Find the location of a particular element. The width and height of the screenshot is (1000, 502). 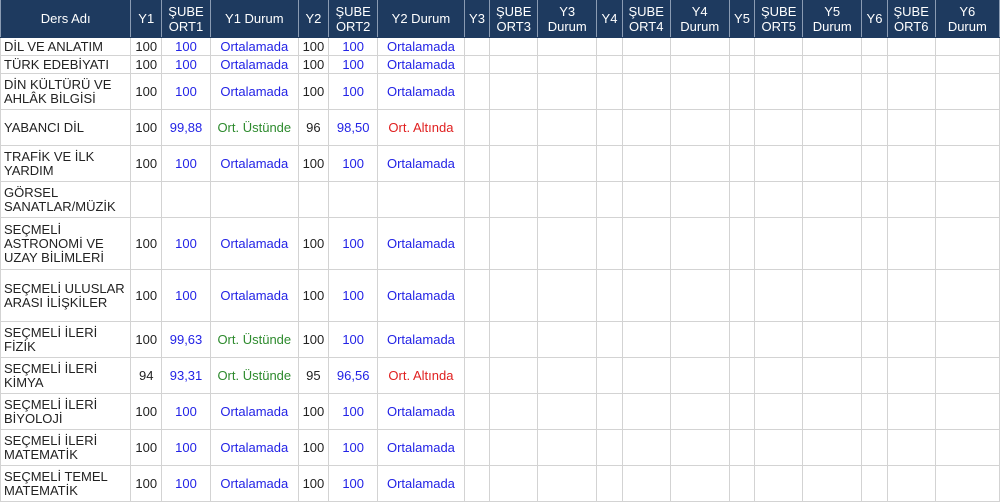

header-label: Durum is located at coordinates (967, 26).